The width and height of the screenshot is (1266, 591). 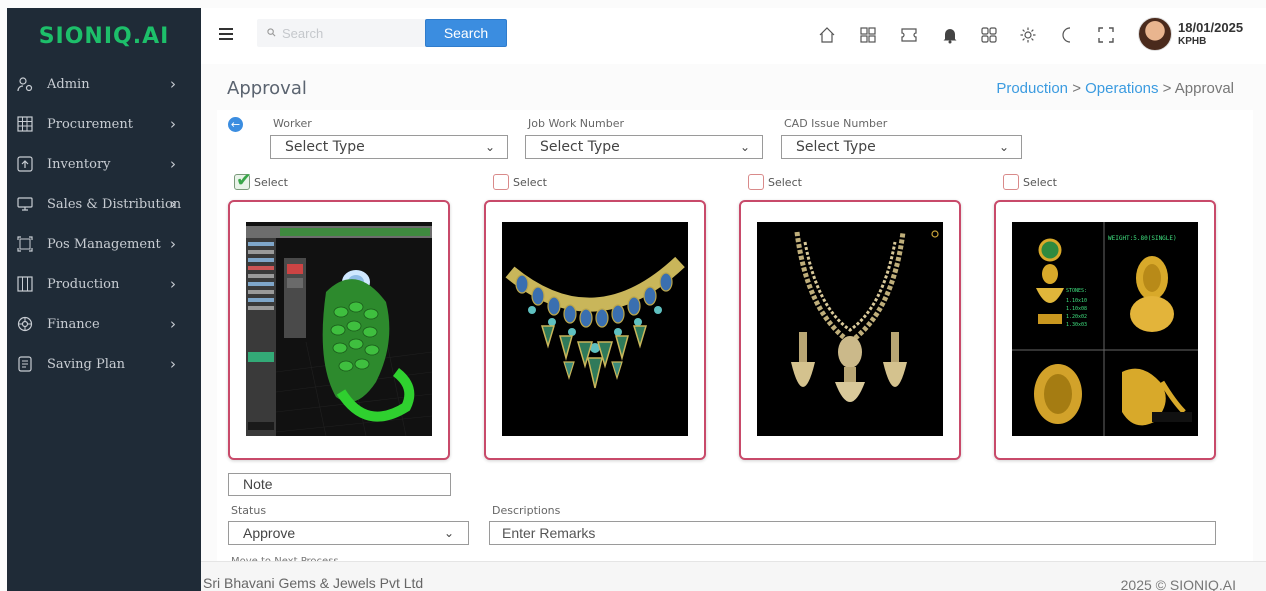 What do you see at coordinates (1076, 309) in the screenshot?
I see `svg-text: 1.10x08` at bounding box center [1076, 309].